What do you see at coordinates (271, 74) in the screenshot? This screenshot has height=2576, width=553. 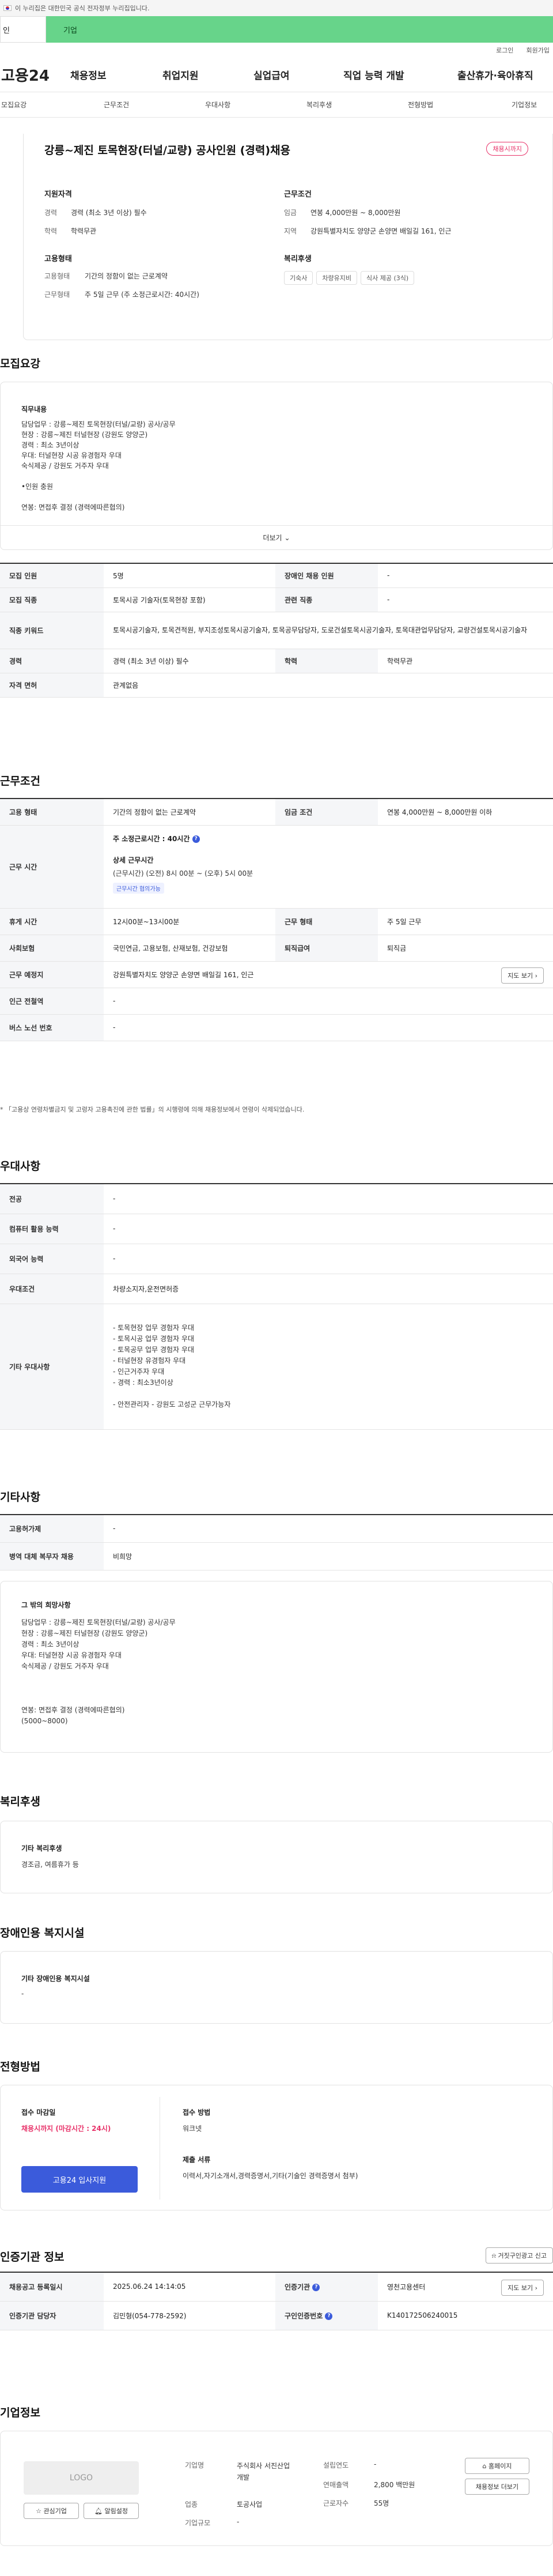 I see `gnb-item-benefit: 실업급여` at bounding box center [271, 74].